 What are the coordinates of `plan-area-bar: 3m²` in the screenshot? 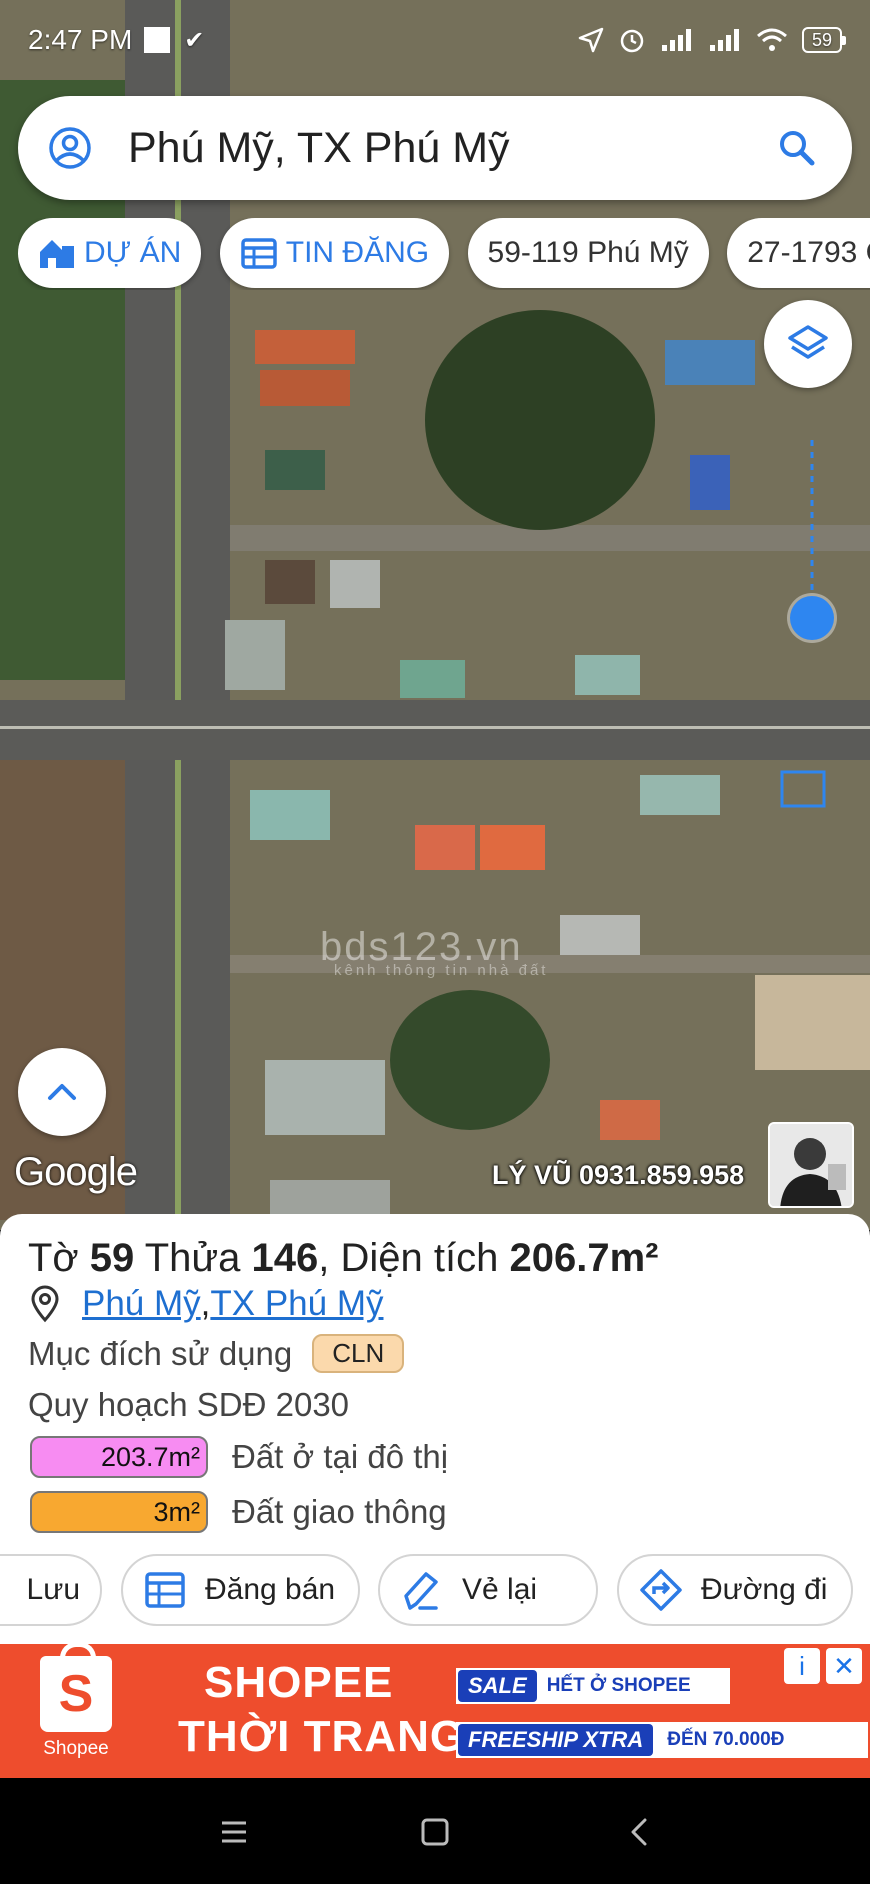 It's located at (119, 1512).